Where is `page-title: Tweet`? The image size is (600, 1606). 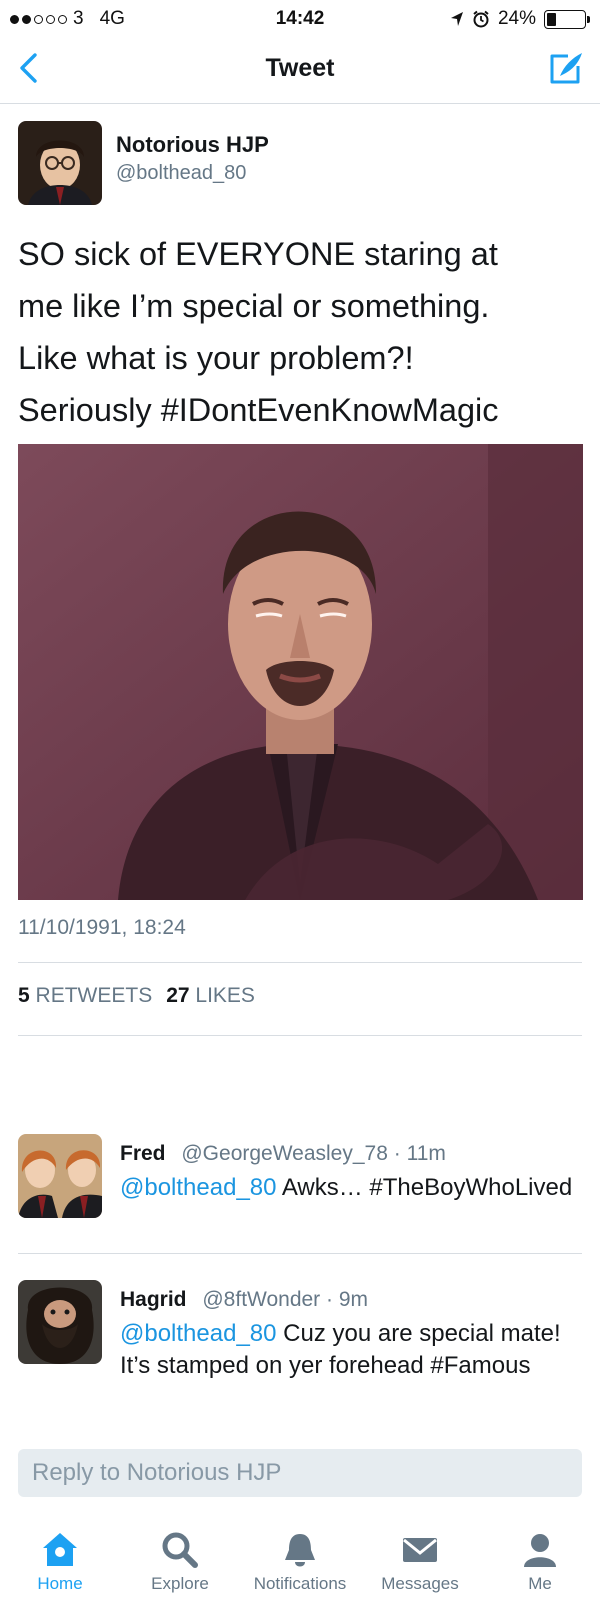 page-title: Tweet is located at coordinates (300, 68).